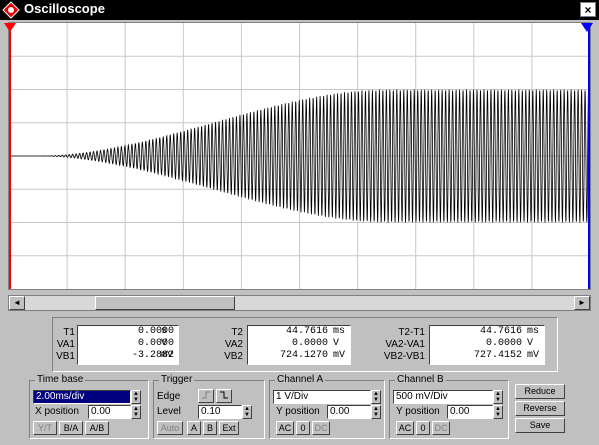 This screenshot has width=599, height=445. I want to click on va1-label: VA1, so click(65, 344).